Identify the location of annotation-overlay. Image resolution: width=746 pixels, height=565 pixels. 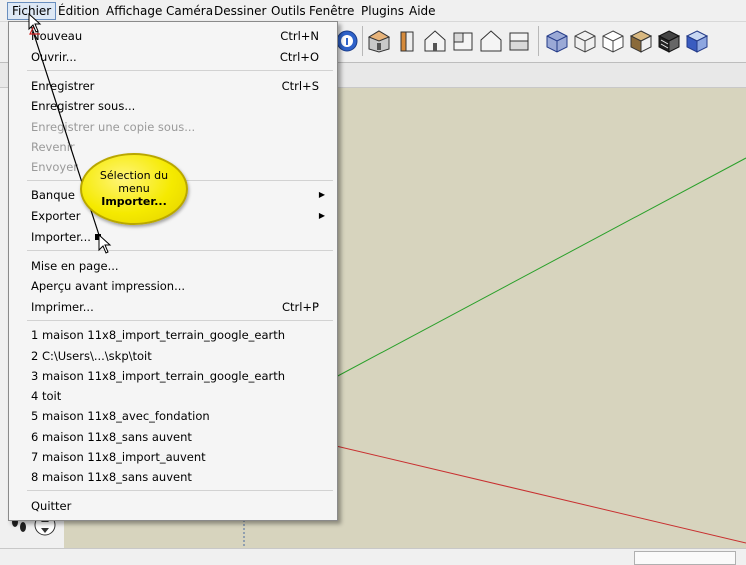
(64, 128).